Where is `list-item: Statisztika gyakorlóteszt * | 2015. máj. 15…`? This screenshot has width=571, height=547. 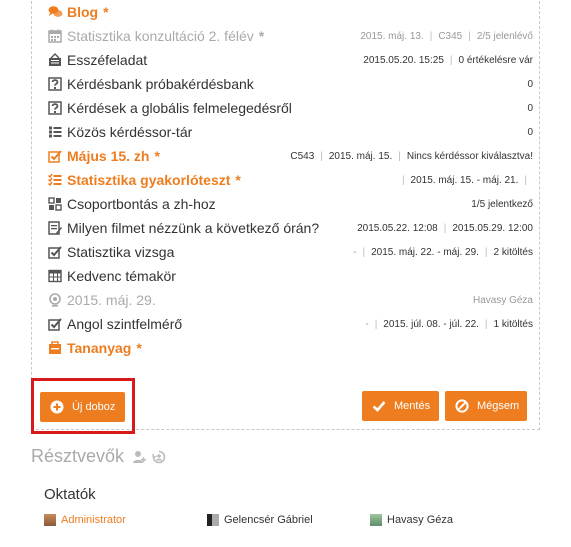 list-item: Statisztika gyakorlóteszt * | 2015. máj. 15… is located at coordinates (290, 180).